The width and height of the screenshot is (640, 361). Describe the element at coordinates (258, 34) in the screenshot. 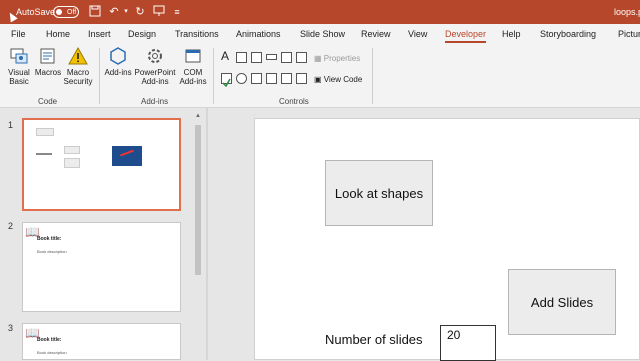

I see `tab-animations: Animations` at that location.